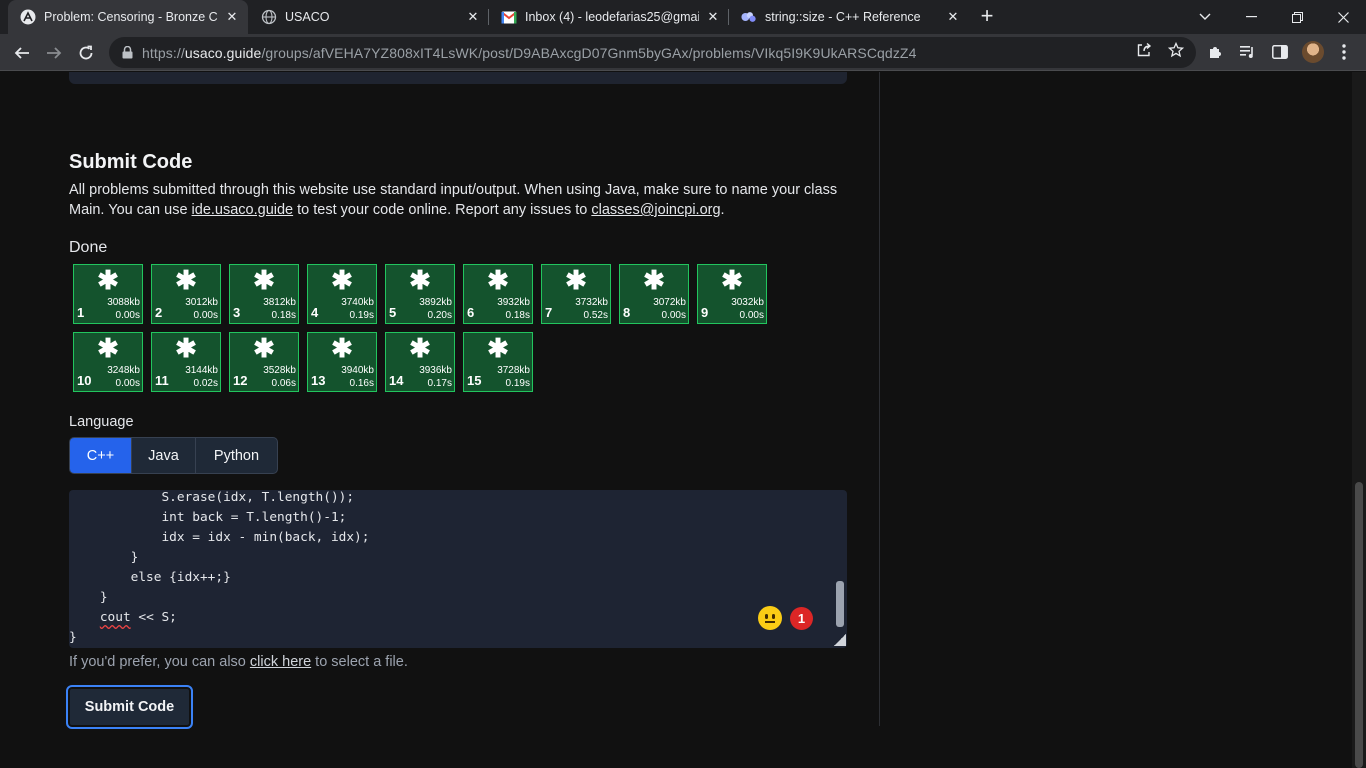  Describe the element at coordinates (471, 312) in the screenshot. I see `test-case-number: 6` at that location.